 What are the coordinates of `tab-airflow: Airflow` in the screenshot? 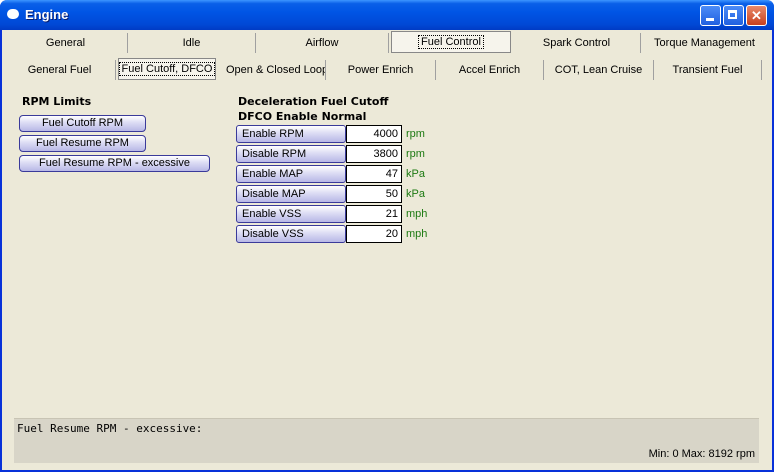 It's located at (322, 43).